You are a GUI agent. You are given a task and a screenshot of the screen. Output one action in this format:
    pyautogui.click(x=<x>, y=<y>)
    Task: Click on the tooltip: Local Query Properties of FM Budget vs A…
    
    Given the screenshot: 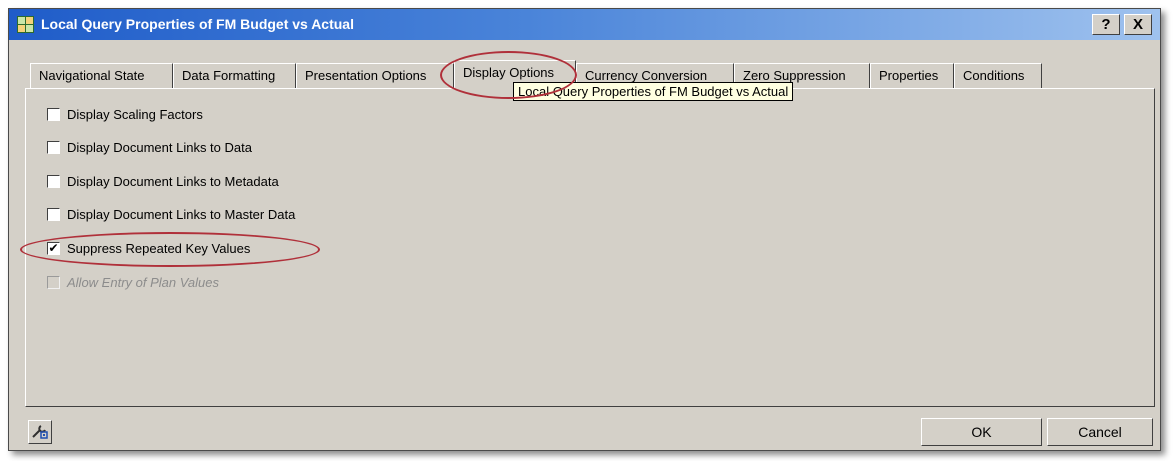 What is the action you would take?
    pyautogui.click(x=653, y=91)
    